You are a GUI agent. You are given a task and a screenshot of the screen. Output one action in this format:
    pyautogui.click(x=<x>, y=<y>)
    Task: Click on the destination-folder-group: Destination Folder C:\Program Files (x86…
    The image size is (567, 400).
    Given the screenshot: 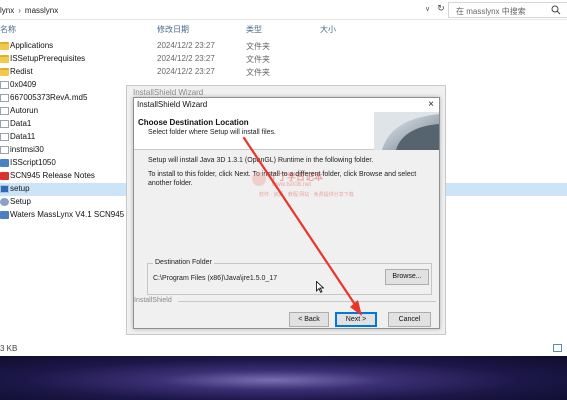 What is the action you would take?
    pyautogui.click(x=289, y=277)
    